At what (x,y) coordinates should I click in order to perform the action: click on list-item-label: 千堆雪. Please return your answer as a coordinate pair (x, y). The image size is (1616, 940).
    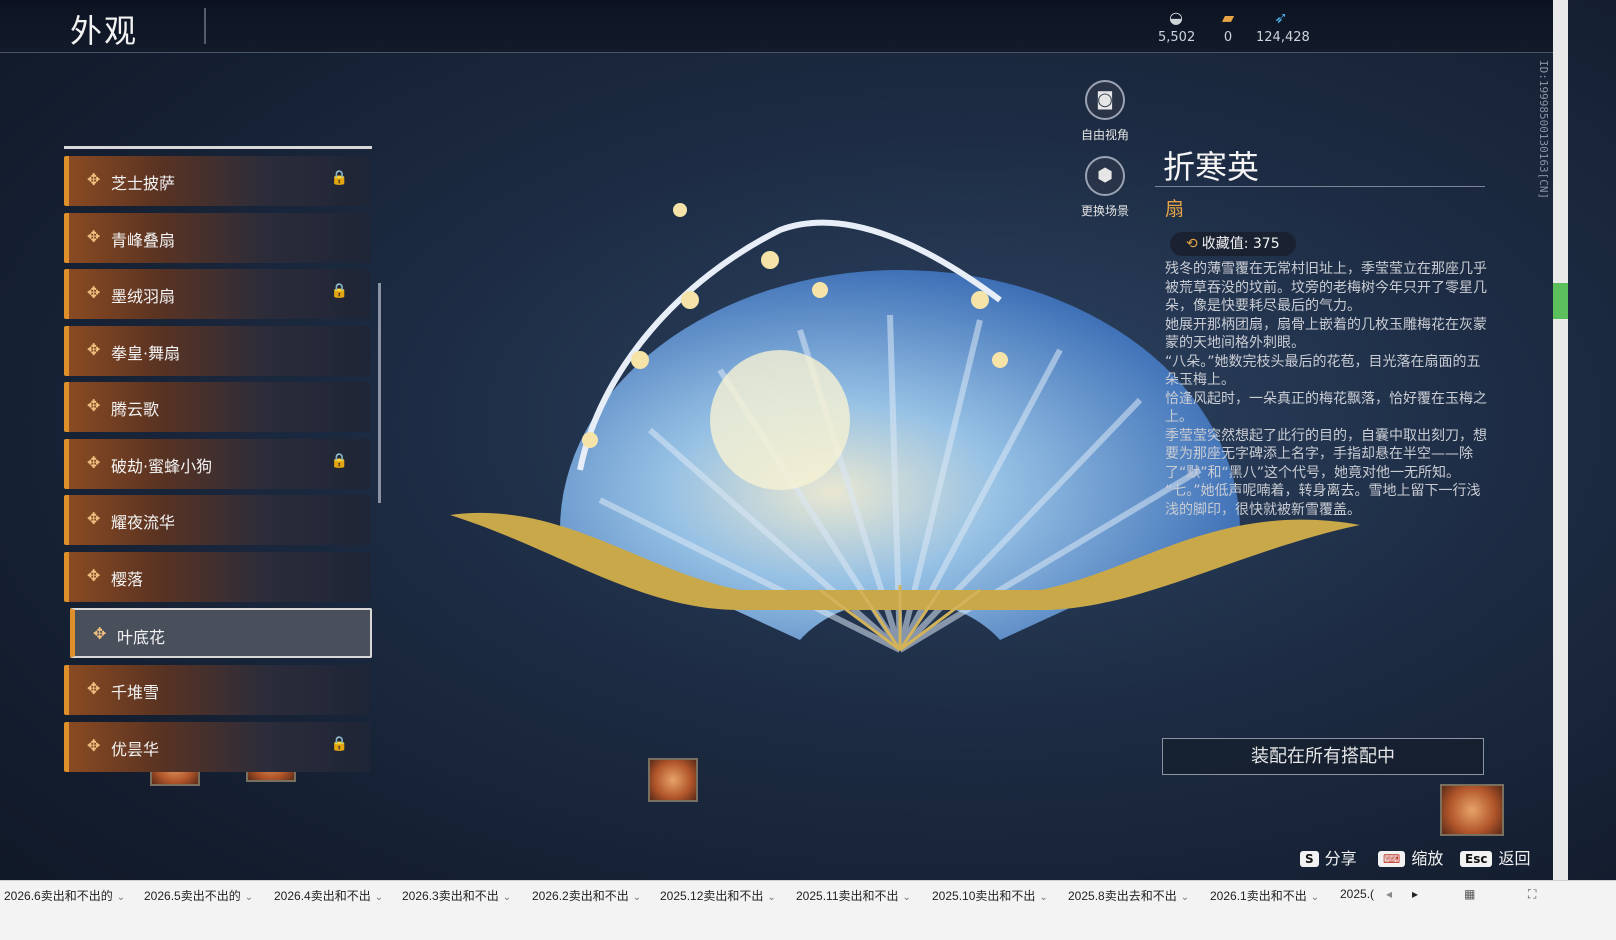
    Looking at the image, I should click on (135, 692).